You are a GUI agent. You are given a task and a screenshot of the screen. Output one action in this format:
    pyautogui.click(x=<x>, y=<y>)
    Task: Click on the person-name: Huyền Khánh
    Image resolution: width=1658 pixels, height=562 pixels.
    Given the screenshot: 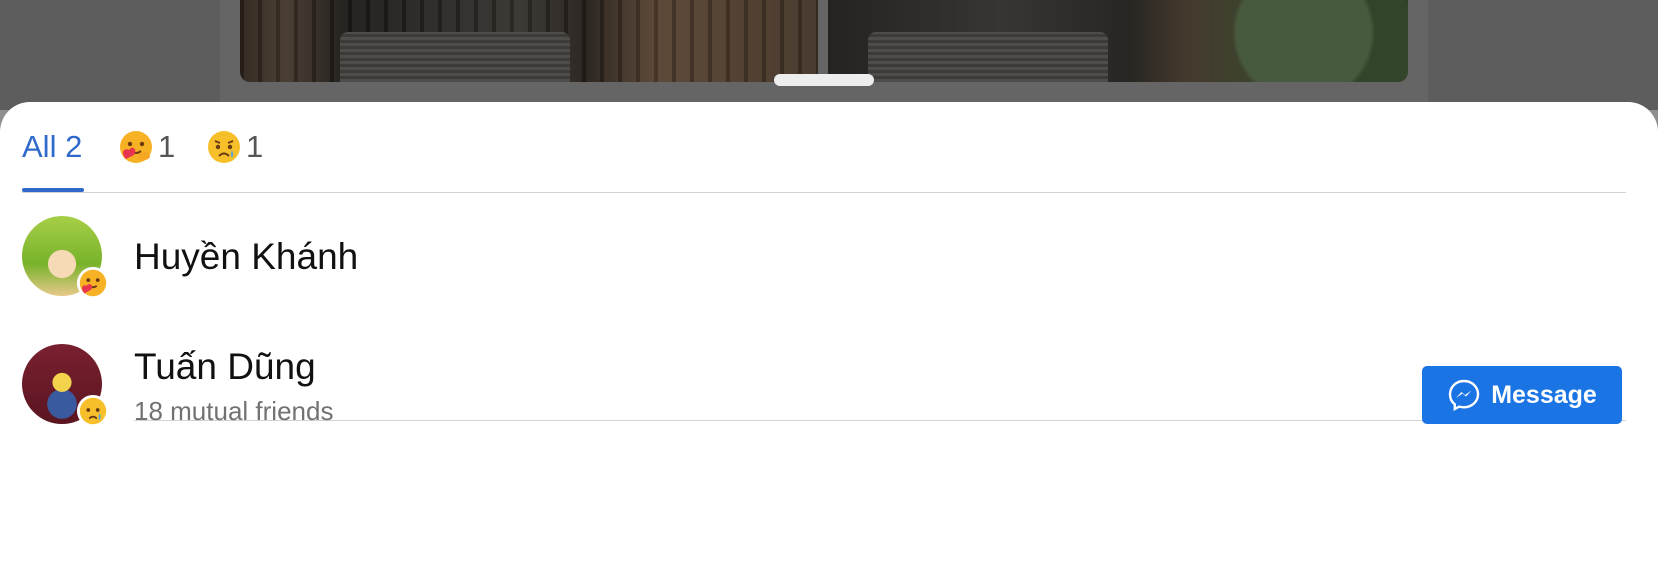 What is the action you would take?
    pyautogui.click(x=246, y=257)
    